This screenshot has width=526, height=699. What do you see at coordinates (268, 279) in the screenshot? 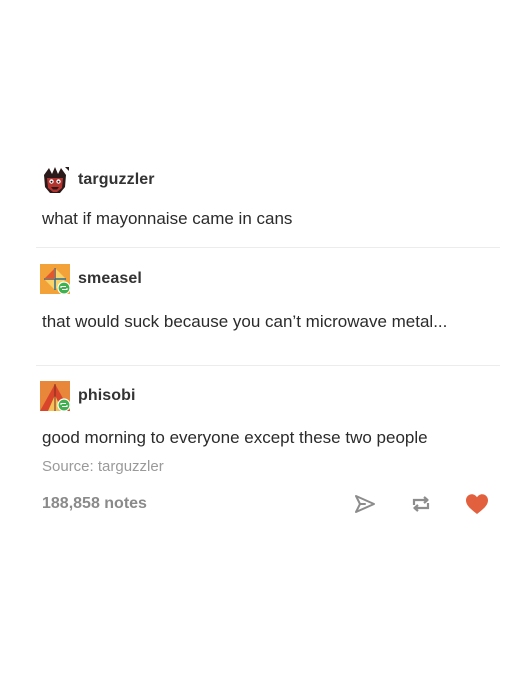
I see `reply-header: smeasel` at bounding box center [268, 279].